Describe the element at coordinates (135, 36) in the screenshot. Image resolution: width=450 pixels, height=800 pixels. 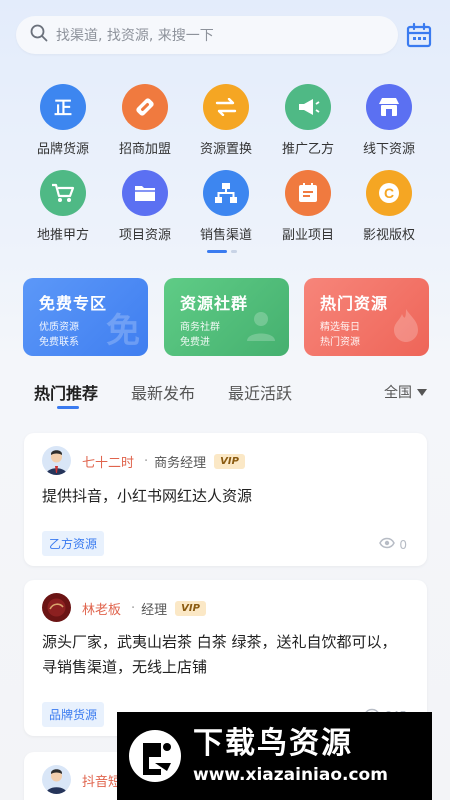
I see `search-placeholder: 找渠道, 找资源, 来搜一下` at that location.